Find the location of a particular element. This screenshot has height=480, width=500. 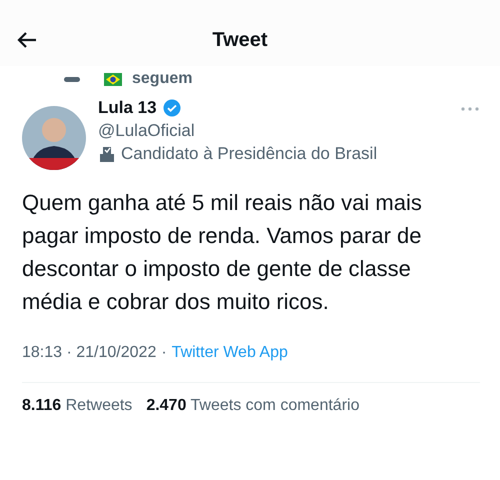

tweet-timestamp: 18:13 · 21/10/2022 is located at coordinates (89, 353).